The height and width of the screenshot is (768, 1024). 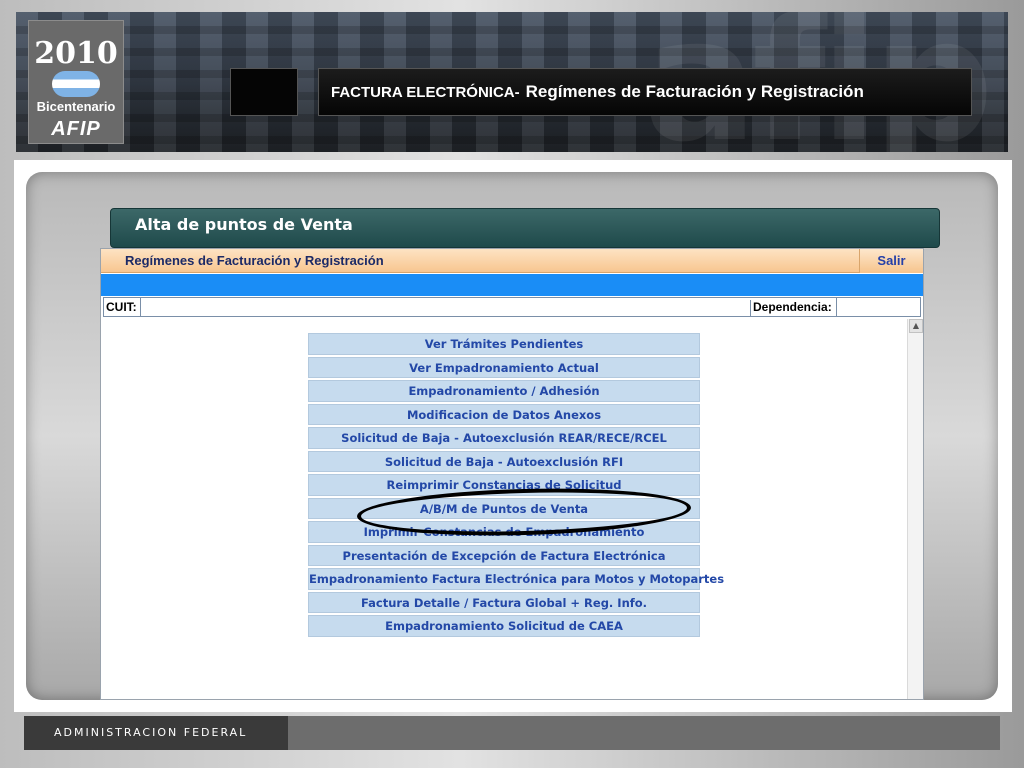 I want to click on form-title: Regímenes de Facturación y Registración, so click(x=254, y=260).